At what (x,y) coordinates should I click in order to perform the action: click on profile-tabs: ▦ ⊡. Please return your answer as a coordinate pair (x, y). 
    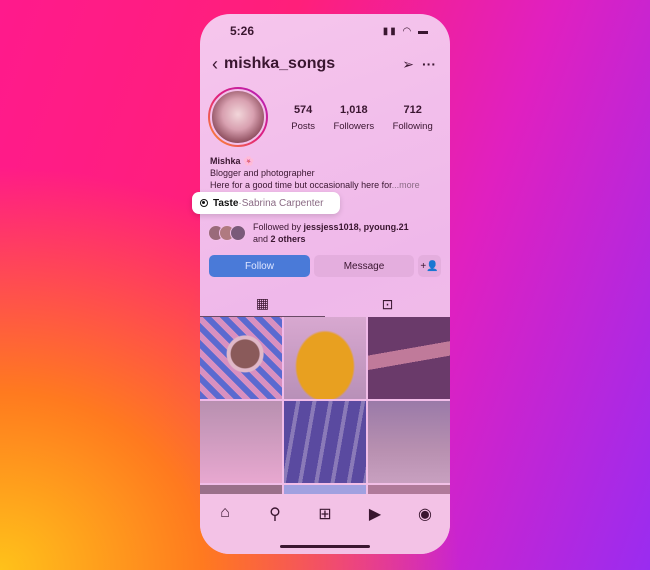
    Looking at the image, I should click on (325, 304).